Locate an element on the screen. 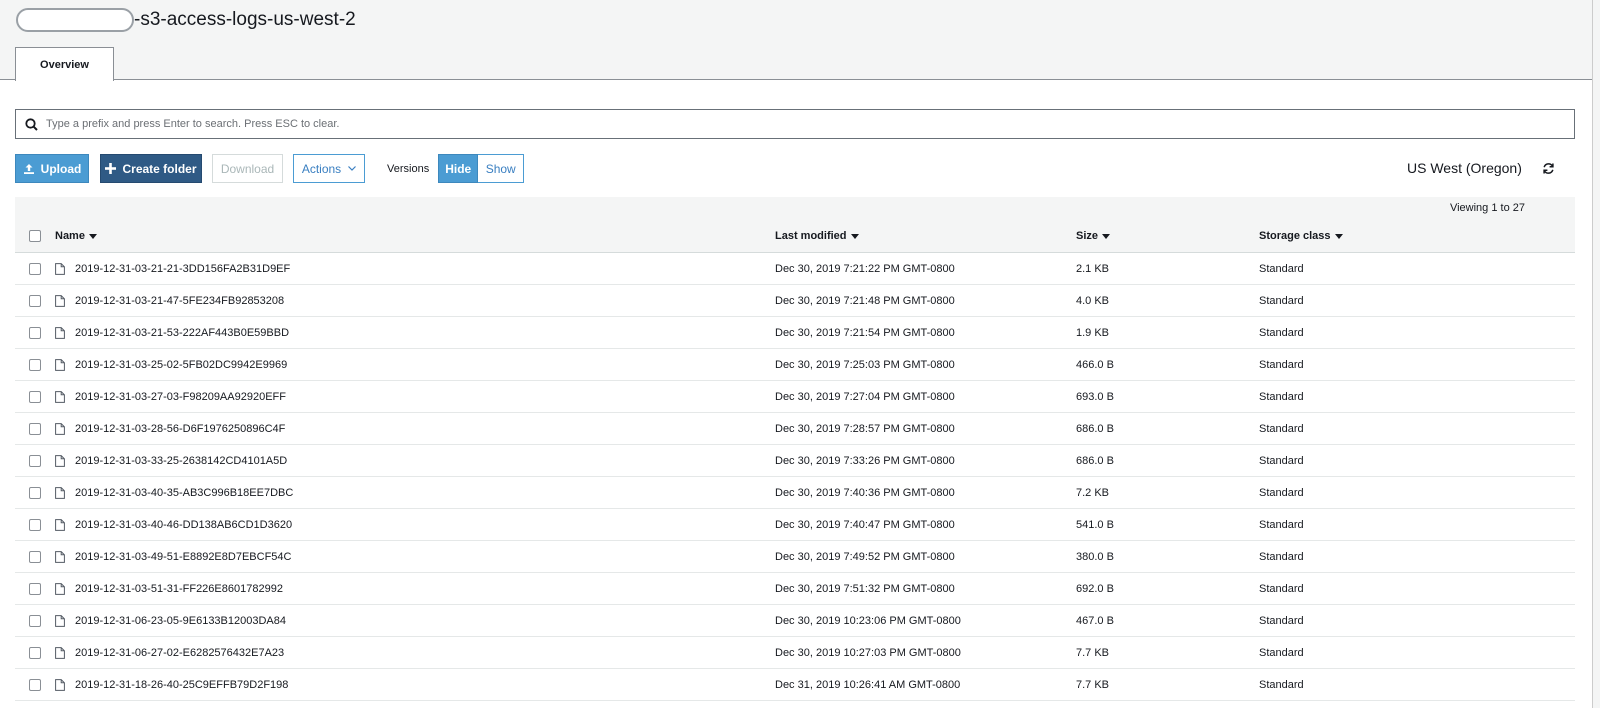 The image size is (1600, 708). storage-class-header-label: Storage class is located at coordinates (1295, 236).